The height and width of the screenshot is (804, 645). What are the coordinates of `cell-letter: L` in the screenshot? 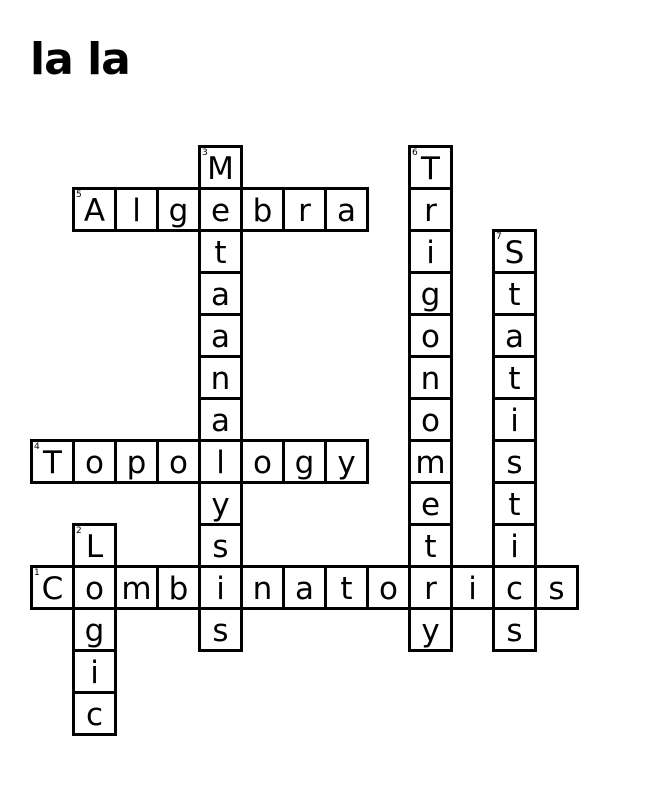 It's located at (94, 547).